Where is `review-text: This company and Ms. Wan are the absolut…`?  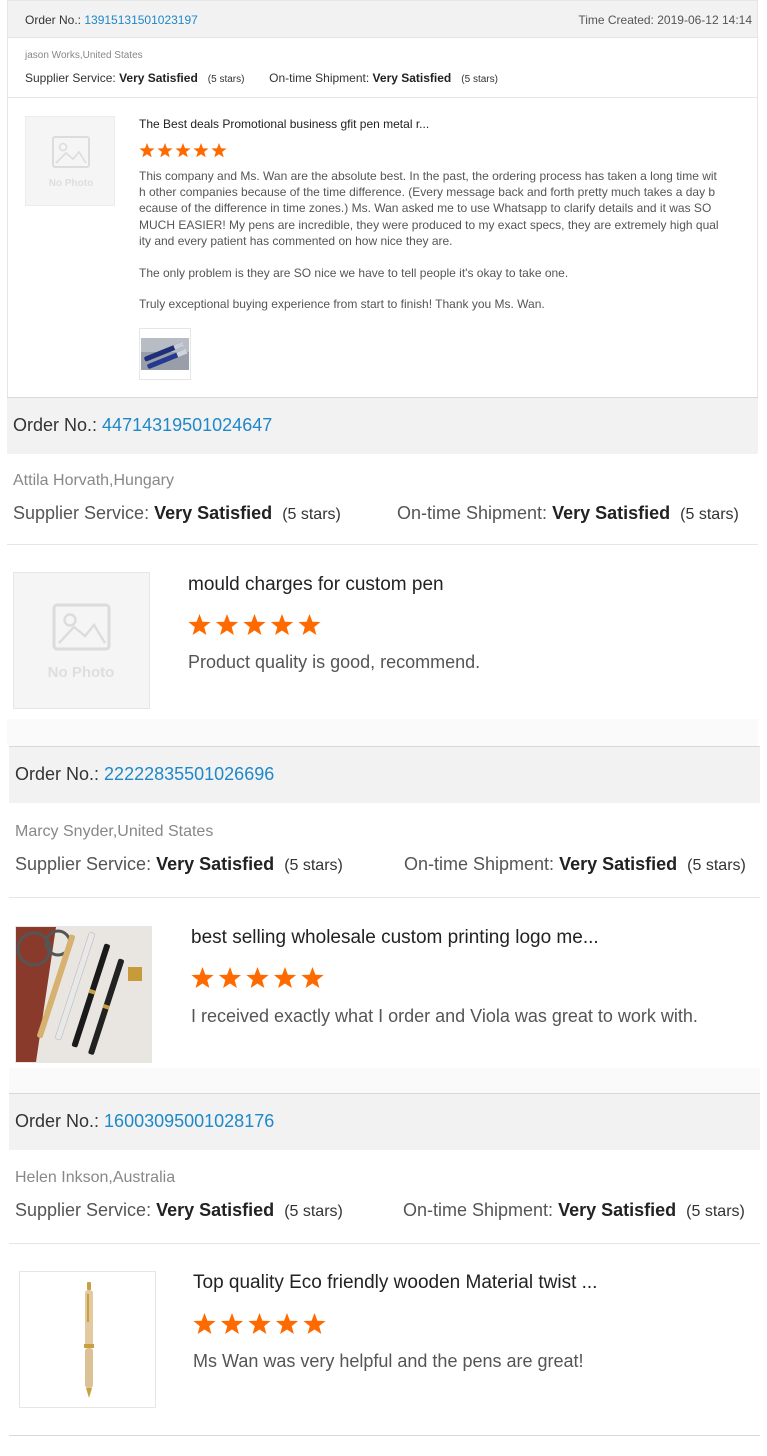
review-text: This company and Ms. Wan are the absolut… is located at coordinates (429, 248).